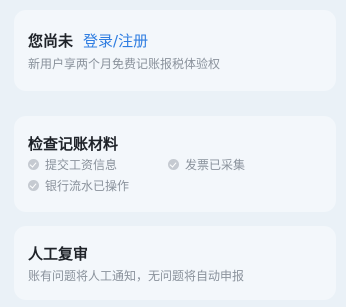  Describe the element at coordinates (215, 165) in the screenshot. I see `check-item-label: 发票已采集` at that location.